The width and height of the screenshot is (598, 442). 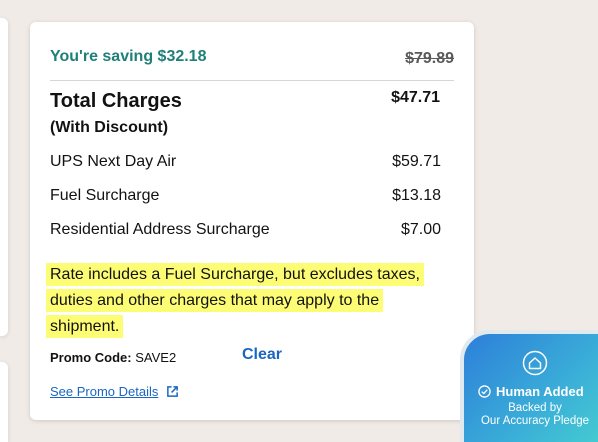 What do you see at coordinates (173, 391) in the screenshot?
I see `external-link-icon` at bounding box center [173, 391].